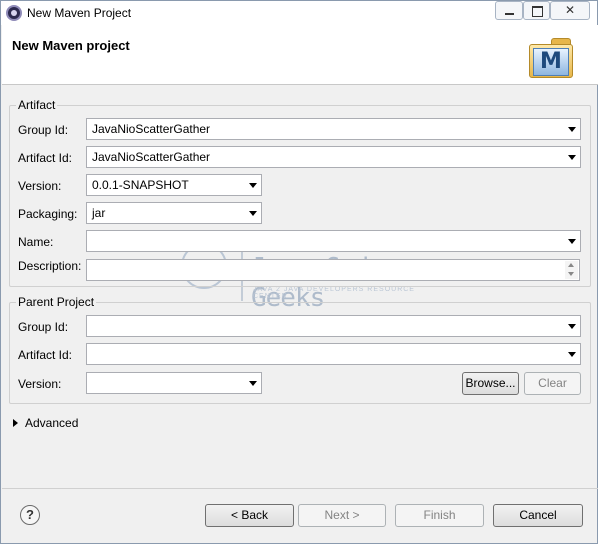 Image resolution: width=598 pixels, height=544 pixels. What do you see at coordinates (551, 62) in the screenshot?
I see `maven-logo-letter: M` at bounding box center [551, 62].